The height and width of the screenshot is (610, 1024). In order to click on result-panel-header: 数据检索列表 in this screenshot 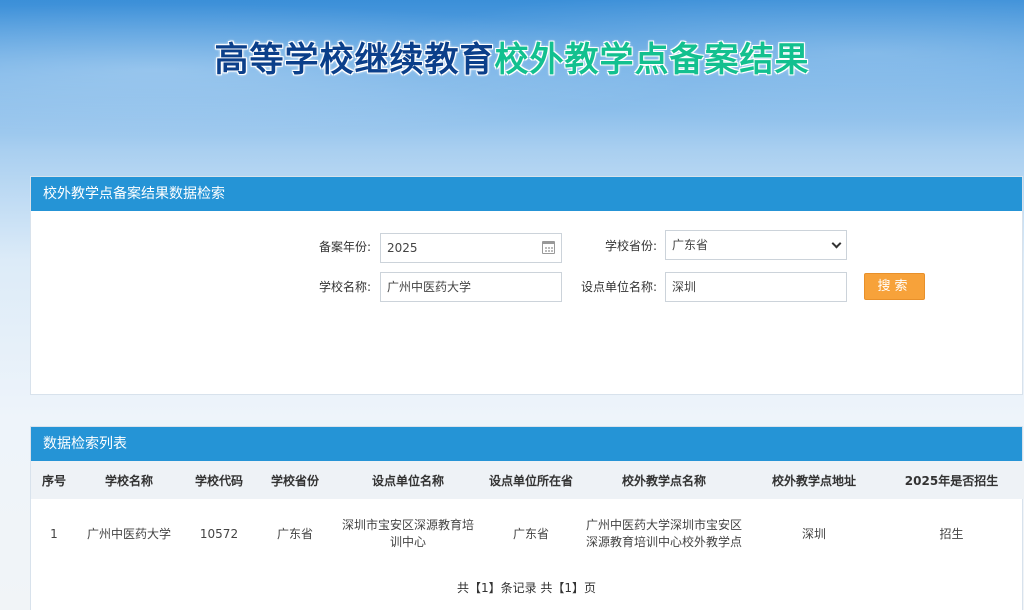, I will do `click(526, 444)`.